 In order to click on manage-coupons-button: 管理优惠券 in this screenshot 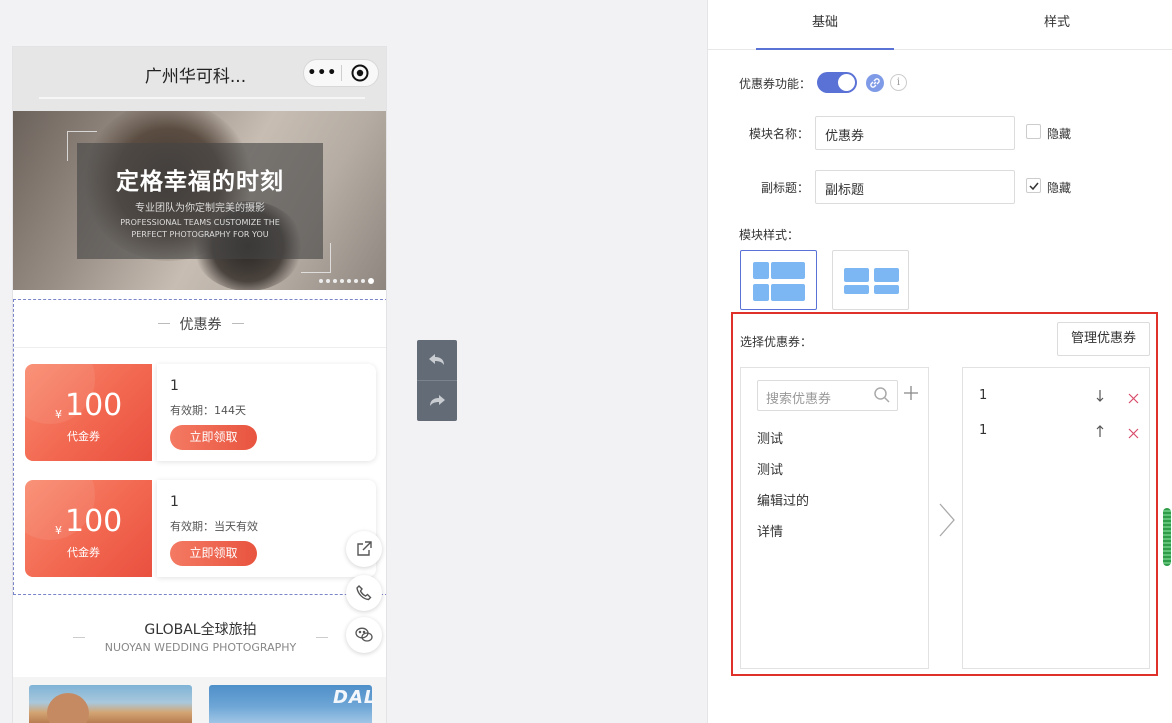, I will do `click(1103, 339)`.